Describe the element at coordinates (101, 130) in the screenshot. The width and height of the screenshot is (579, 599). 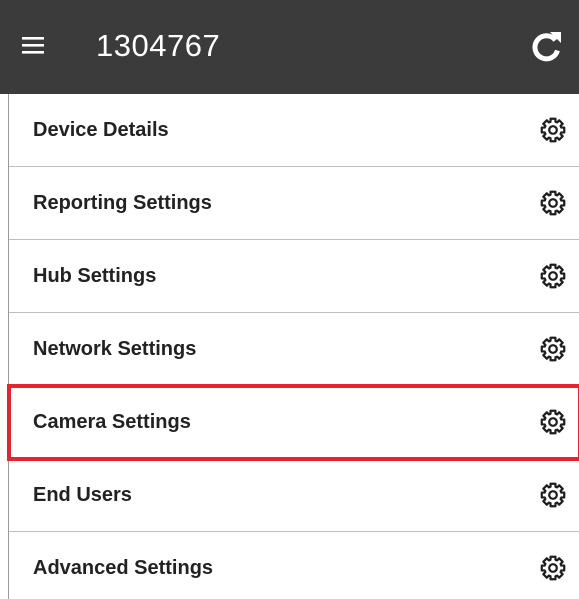
I see `list-item-label: Device Details` at that location.